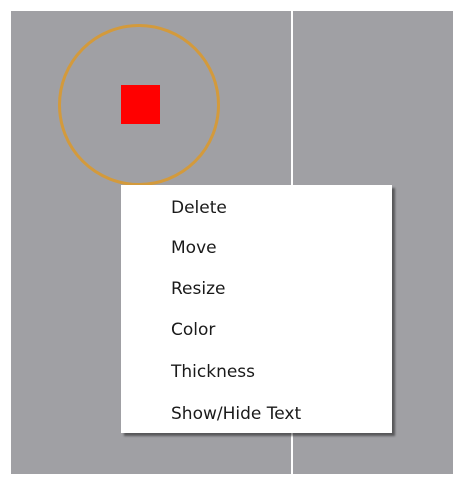 The width and height of the screenshot is (453, 477). I want to click on menu-item-delete: Delete, so click(199, 208).